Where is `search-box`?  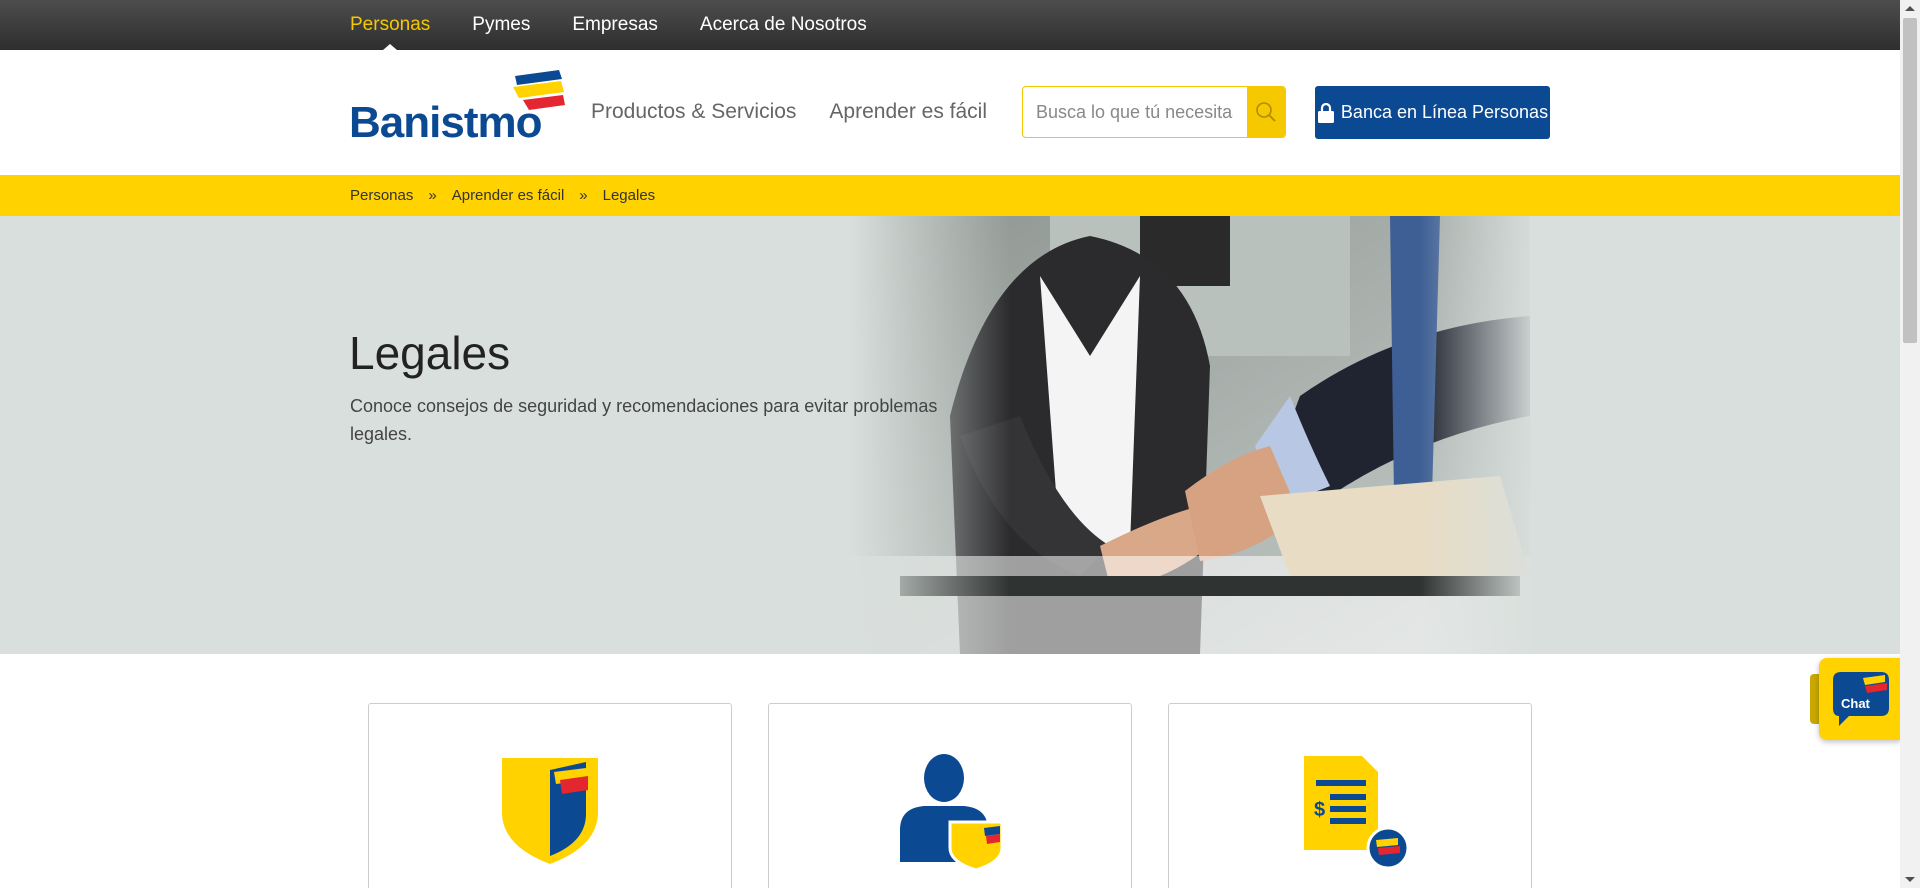
search-box is located at coordinates (1154, 112).